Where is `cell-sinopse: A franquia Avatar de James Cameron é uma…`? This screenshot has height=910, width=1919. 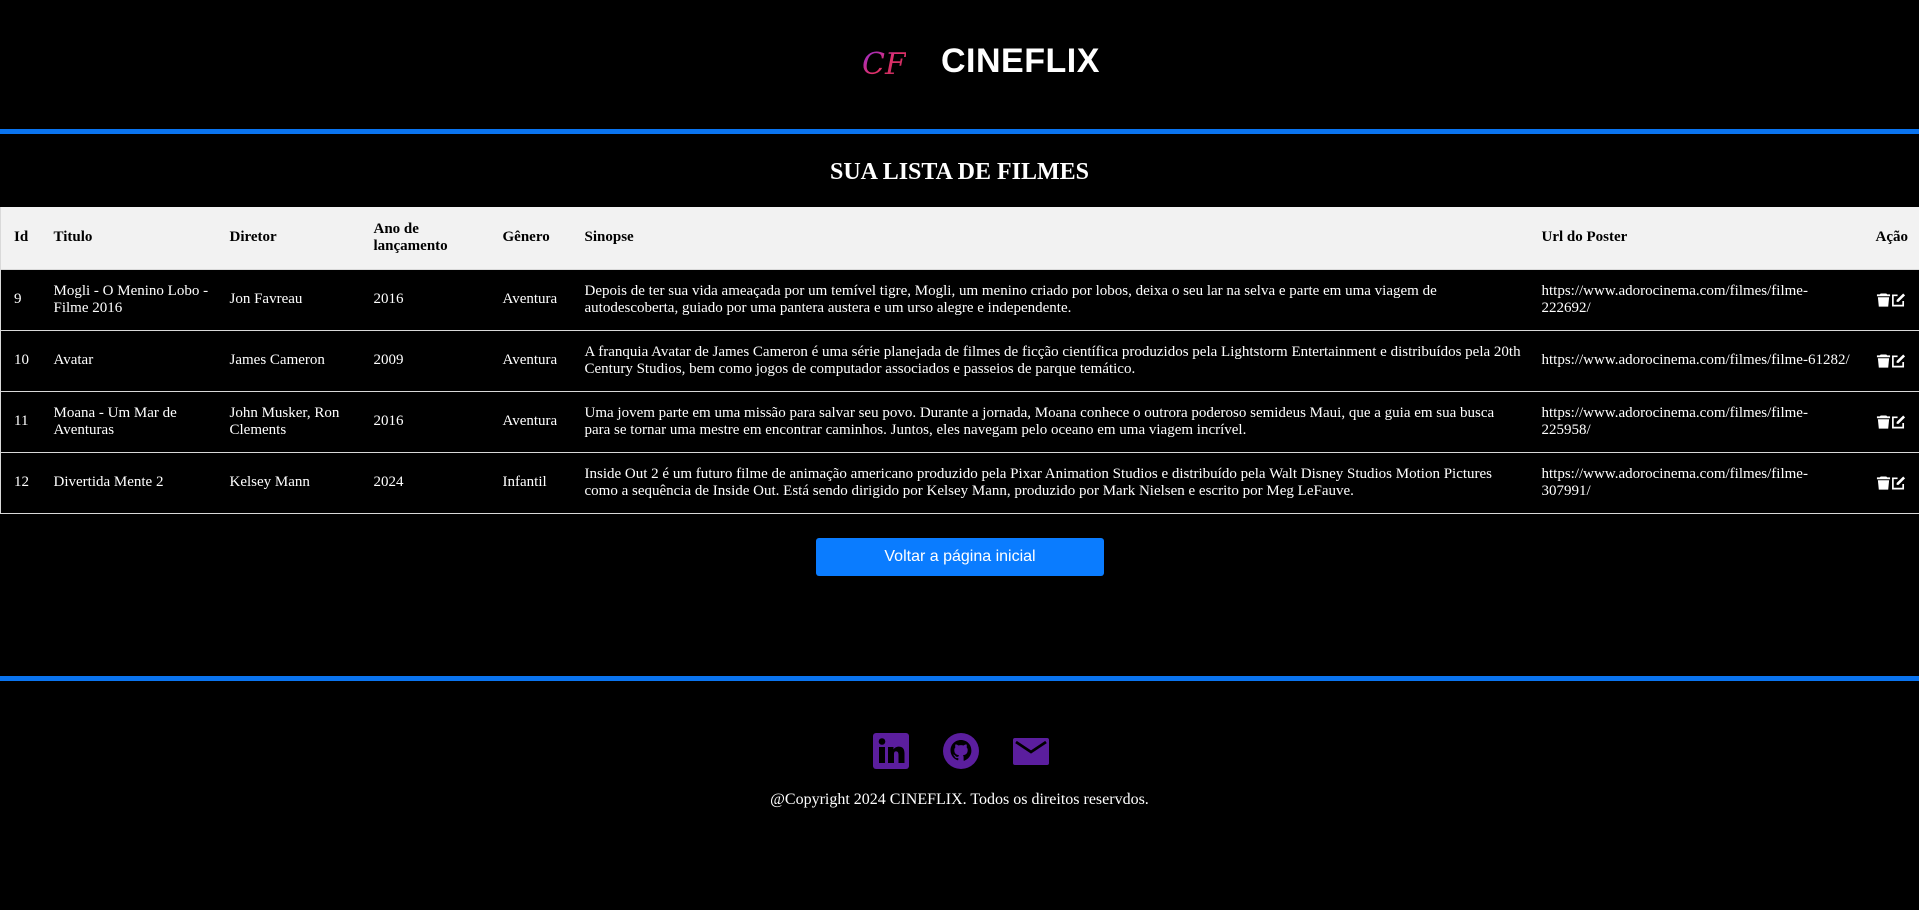
cell-sinopse: A franquia Avatar de James Cameron é uma… is located at coordinates (1050, 360).